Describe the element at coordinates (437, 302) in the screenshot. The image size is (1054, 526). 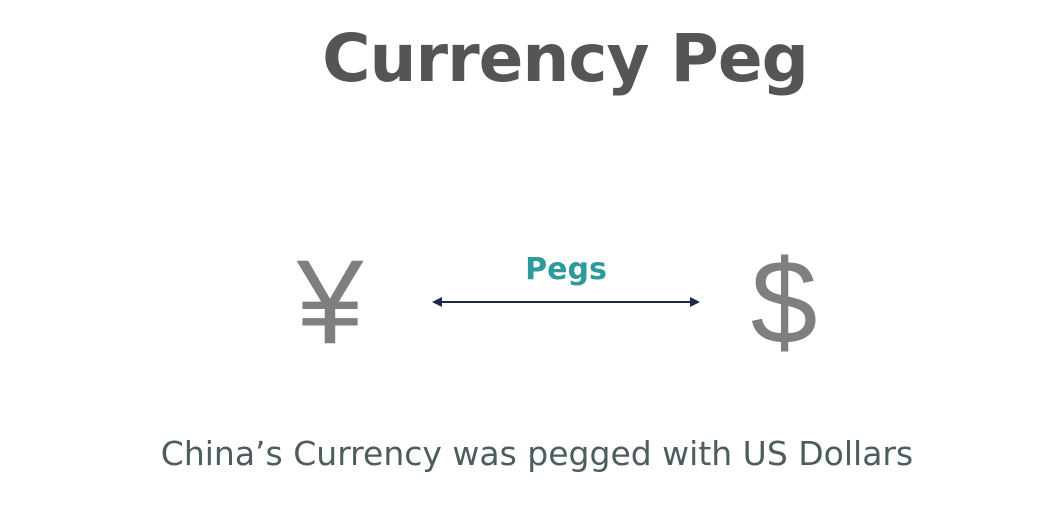
I see `arrow-head-left` at that location.